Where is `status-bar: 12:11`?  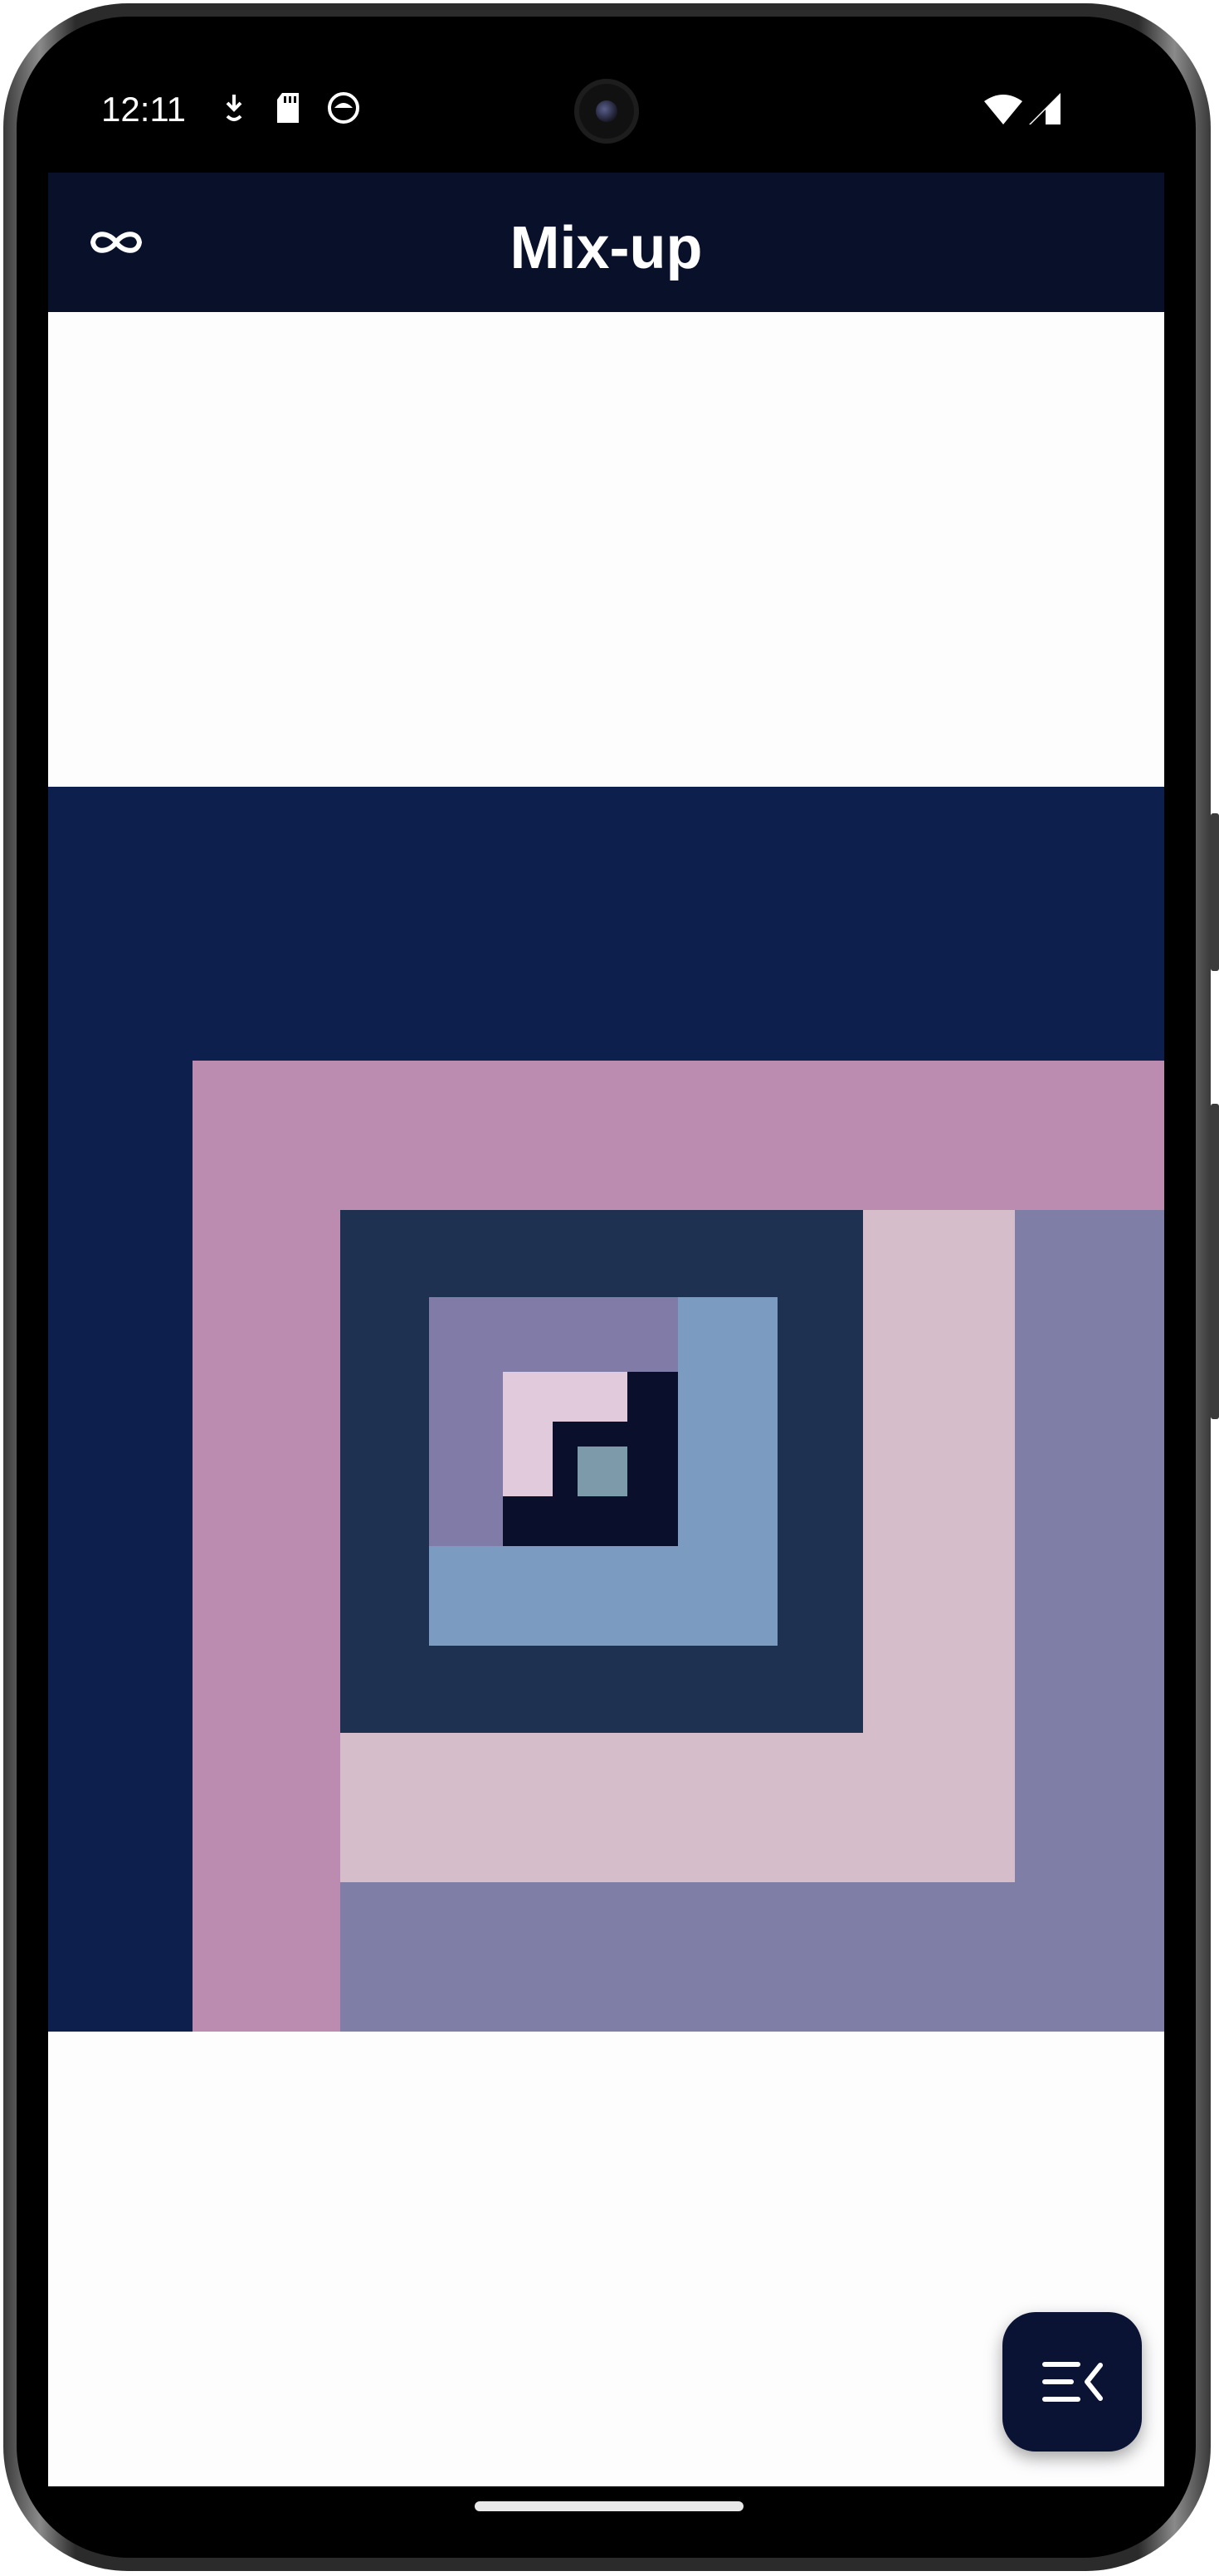 status-bar: 12:11 is located at coordinates (609, 72).